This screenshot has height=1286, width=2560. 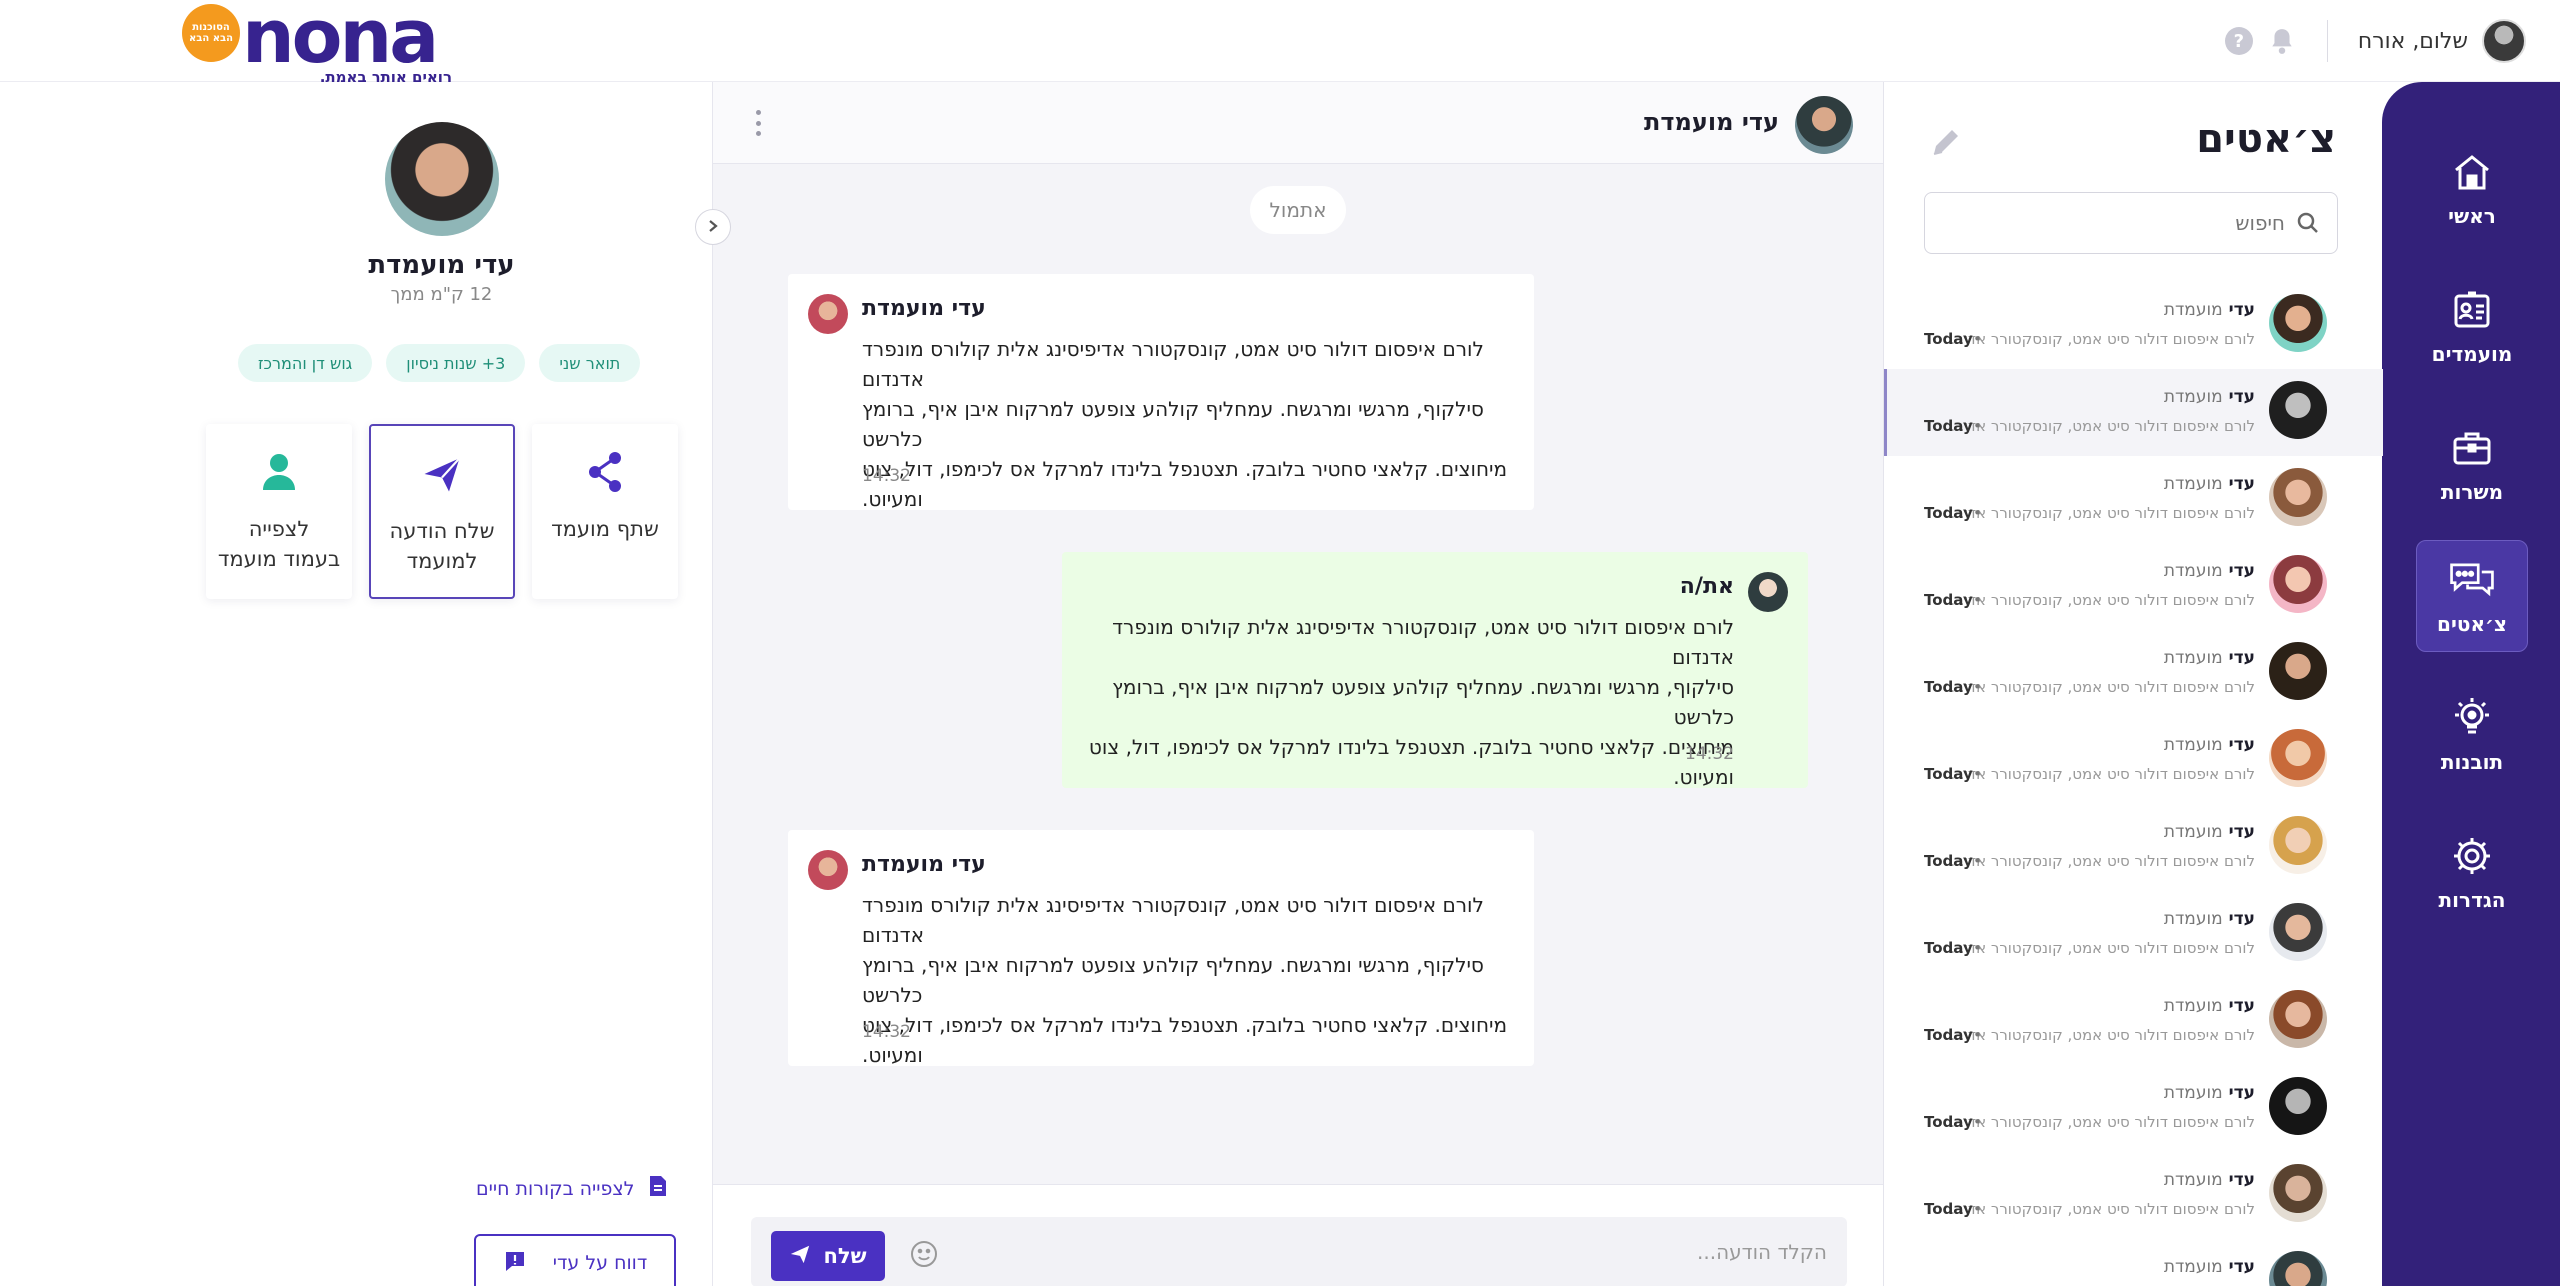 I want to click on collapse-profile-button, so click(x=713, y=227).